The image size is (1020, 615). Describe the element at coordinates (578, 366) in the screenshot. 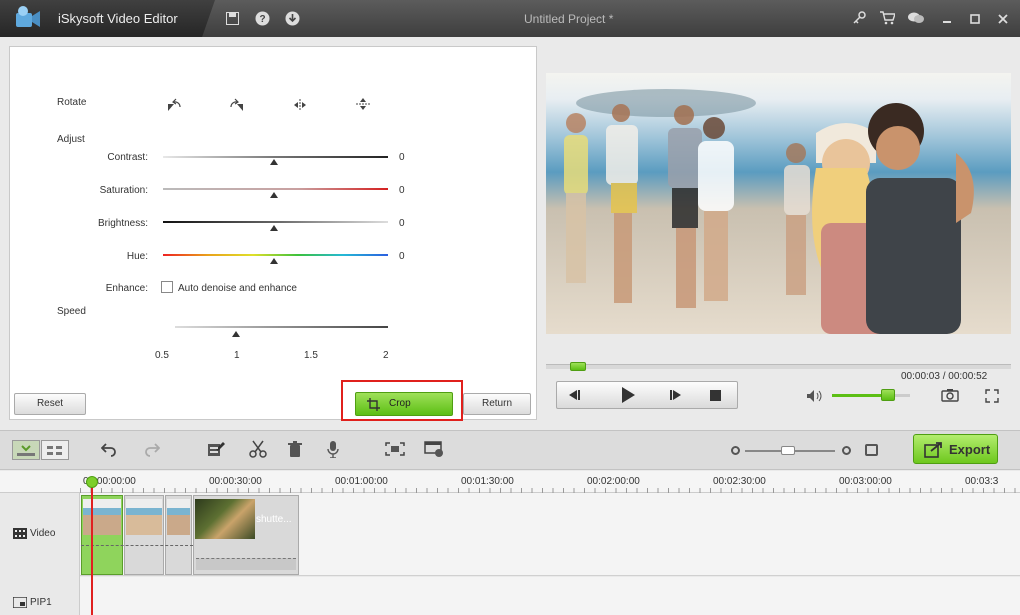

I see `playback-progress-thumb` at that location.